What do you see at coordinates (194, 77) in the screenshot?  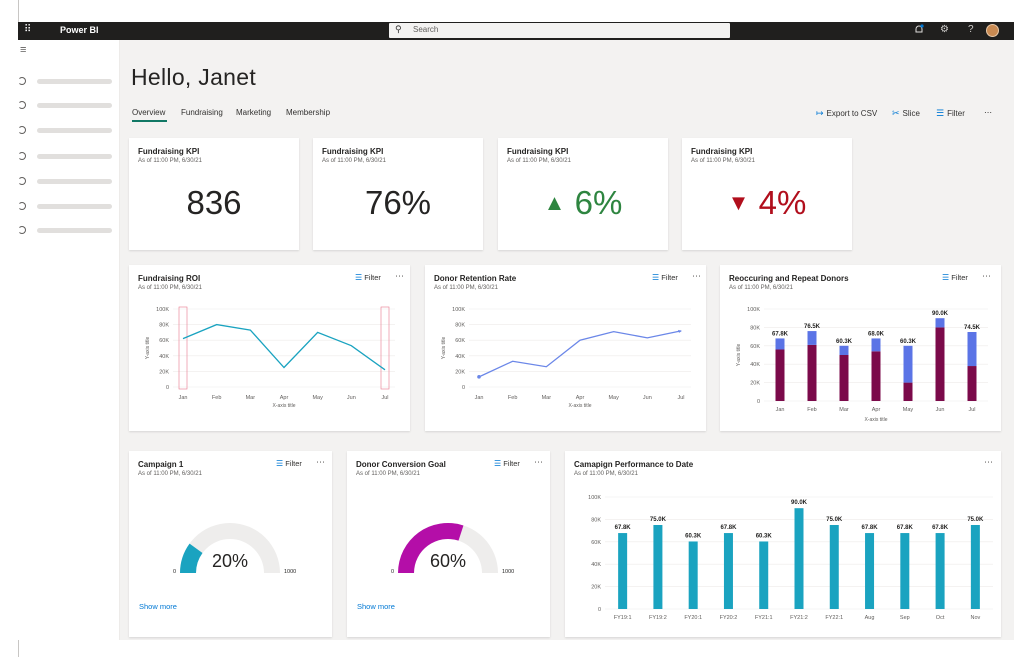 I see `page-title: Hello, Janet` at bounding box center [194, 77].